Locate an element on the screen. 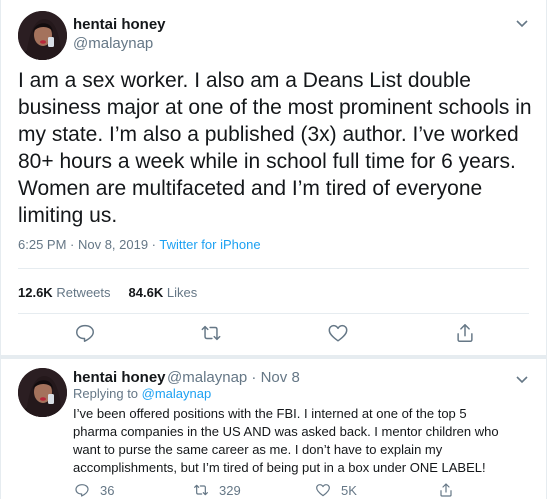  retweets-stat: 12.6K Retweets is located at coordinates (64, 292).